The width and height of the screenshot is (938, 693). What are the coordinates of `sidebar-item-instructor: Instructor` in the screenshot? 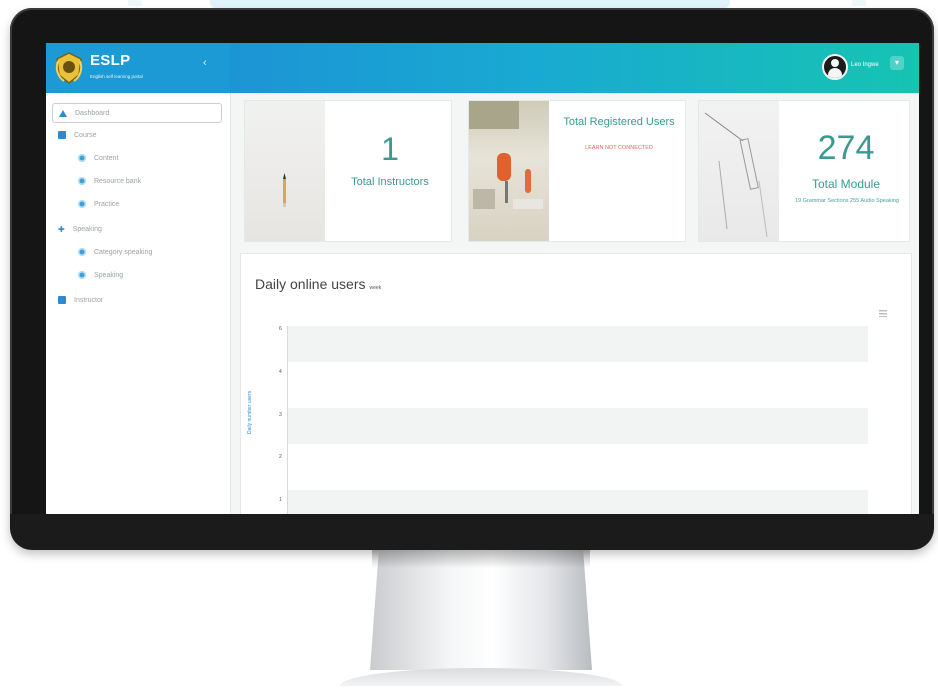 It's located at (77, 300).